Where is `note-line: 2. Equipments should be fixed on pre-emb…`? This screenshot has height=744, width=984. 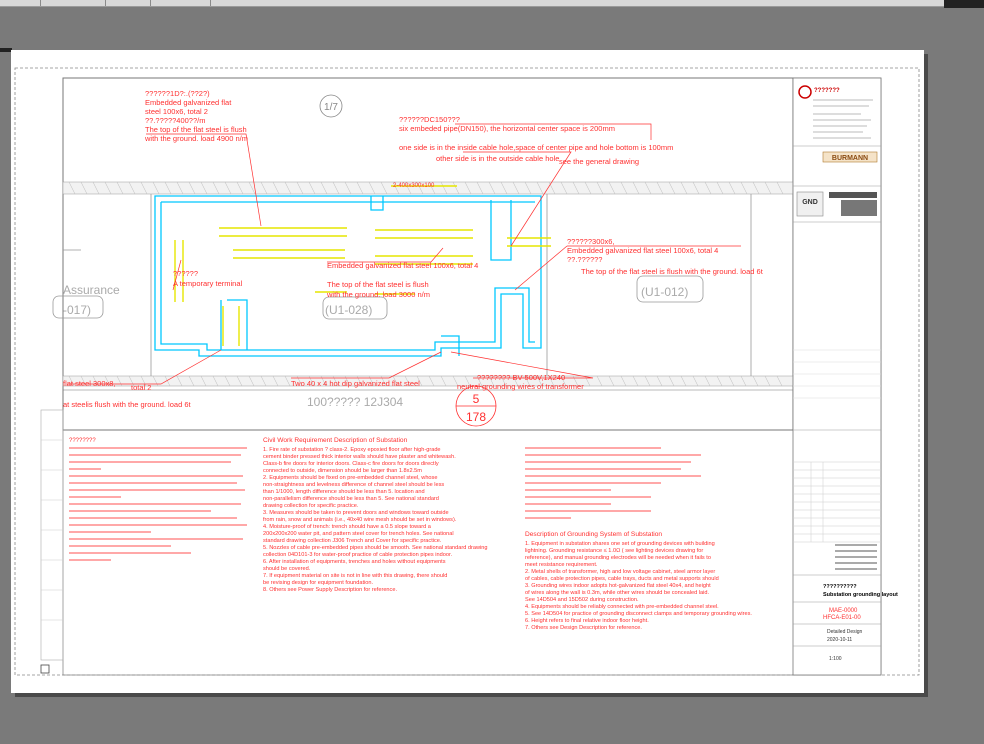 note-line: 2. Equipments should be fixed on pre-emb… is located at coordinates (350, 478).